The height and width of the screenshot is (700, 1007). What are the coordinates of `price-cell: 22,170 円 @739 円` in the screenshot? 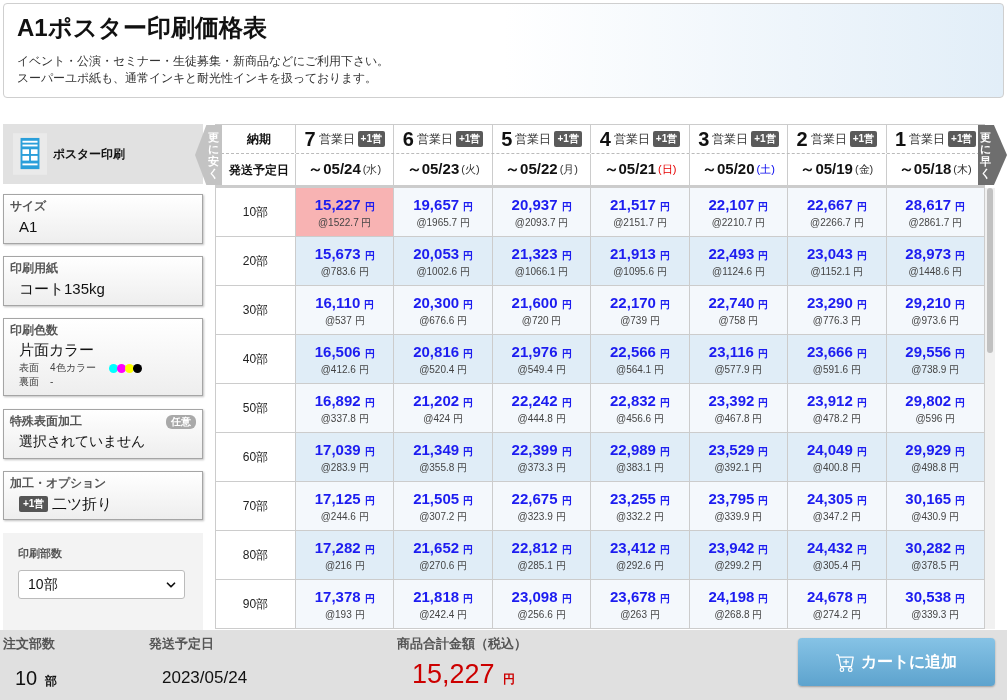 It's located at (640, 310).